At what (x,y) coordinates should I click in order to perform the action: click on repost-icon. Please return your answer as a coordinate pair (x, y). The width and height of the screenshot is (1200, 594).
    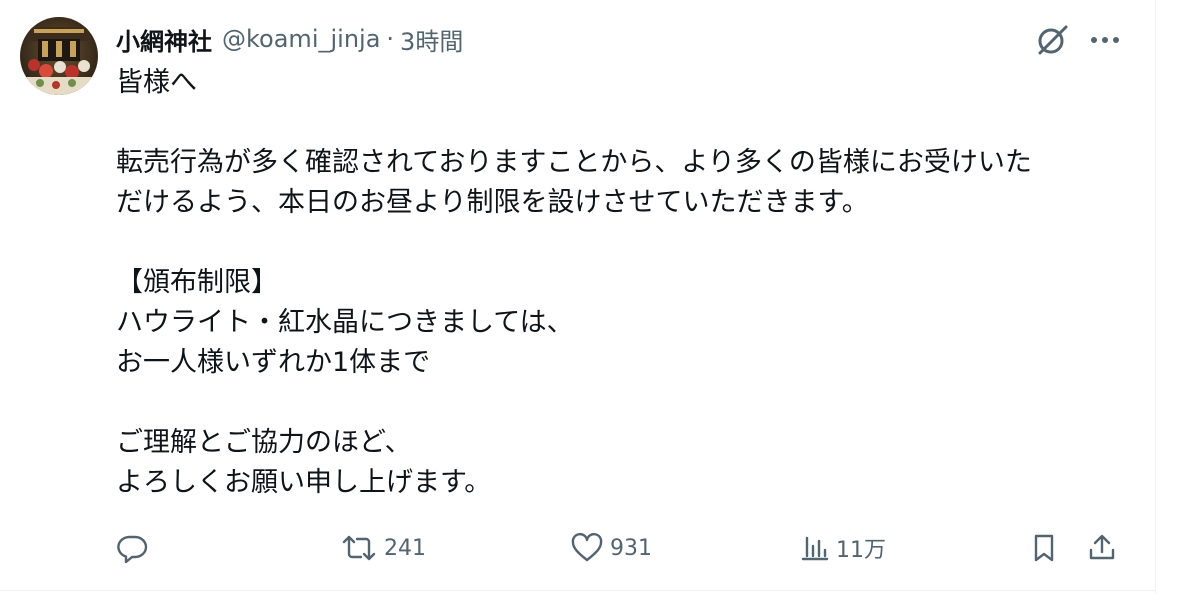
    Looking at the image, I should click on (359, 548).